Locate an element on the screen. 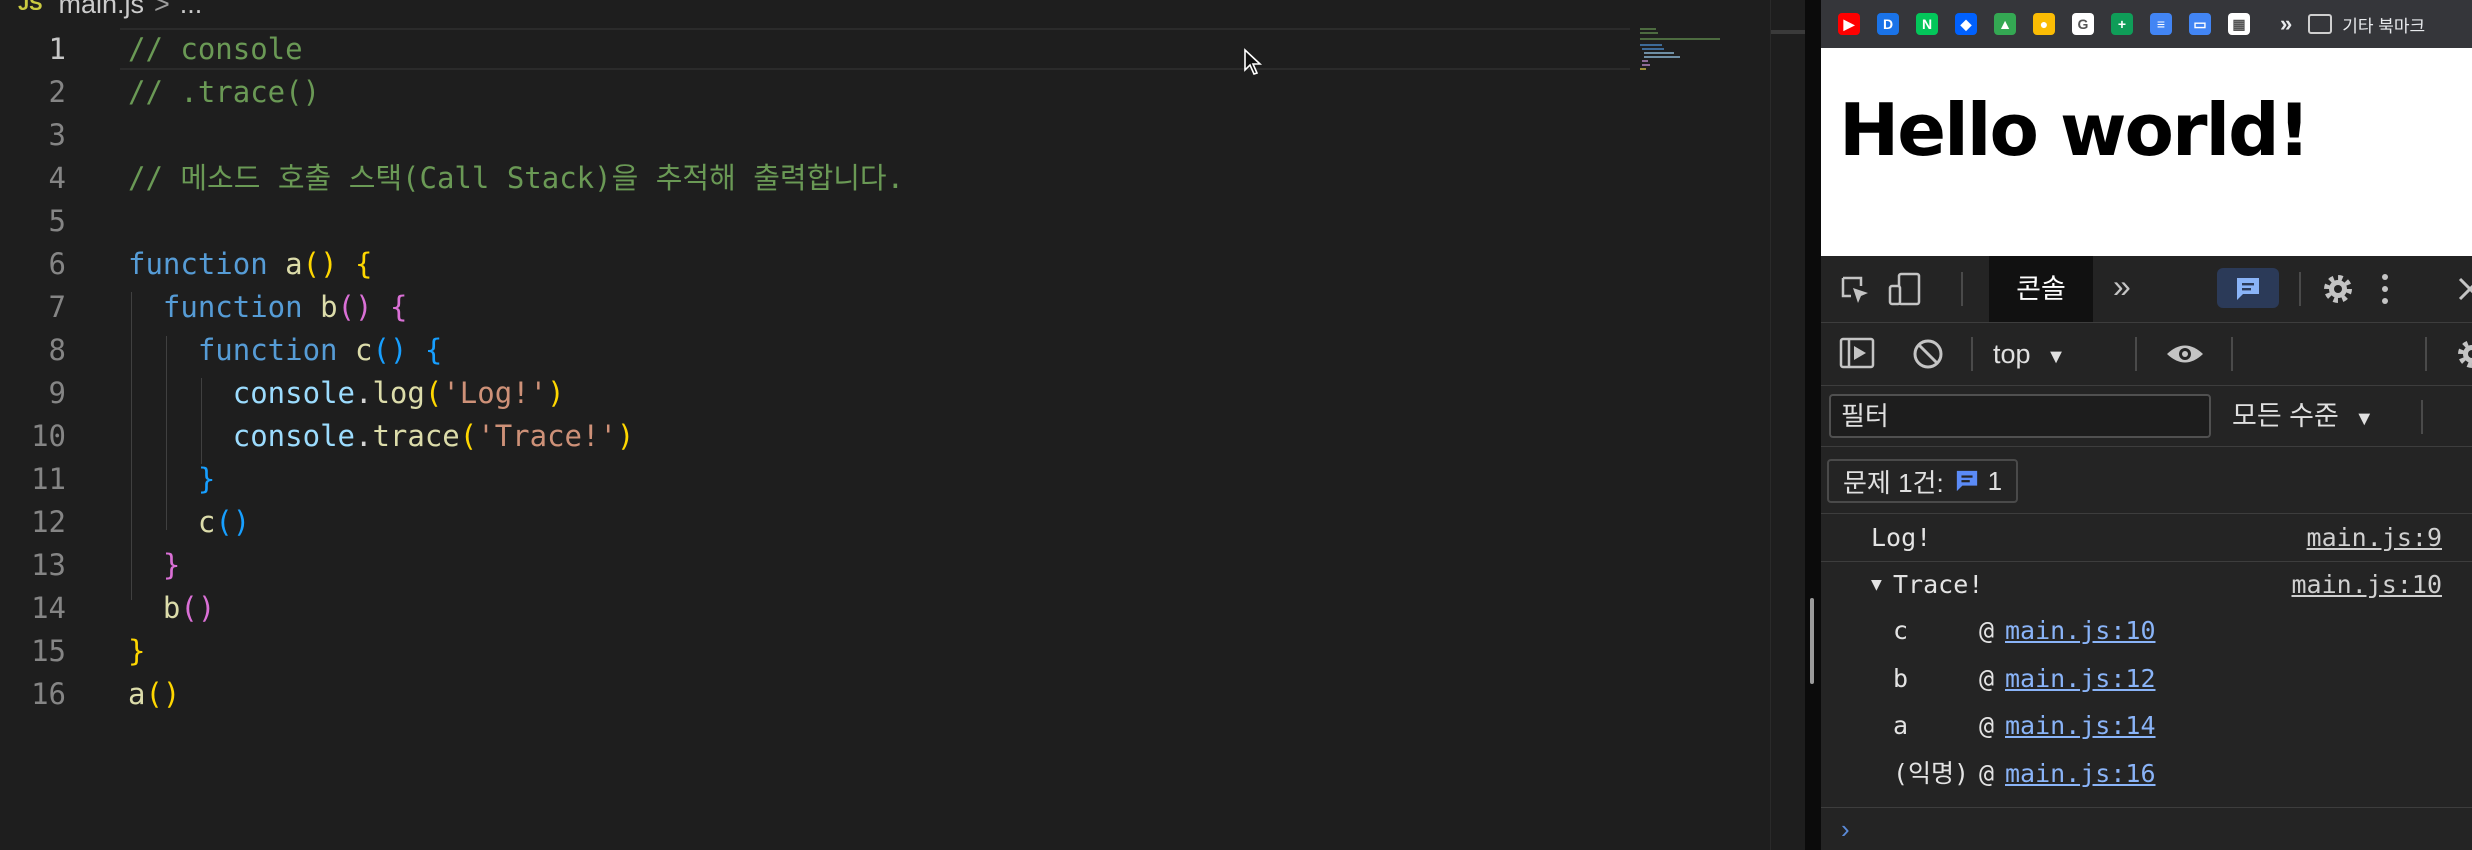 The height and width of the screenshot is (850, 2472). calendar-bookmark-icon: ▦ is located at coordinates (2239, 24).